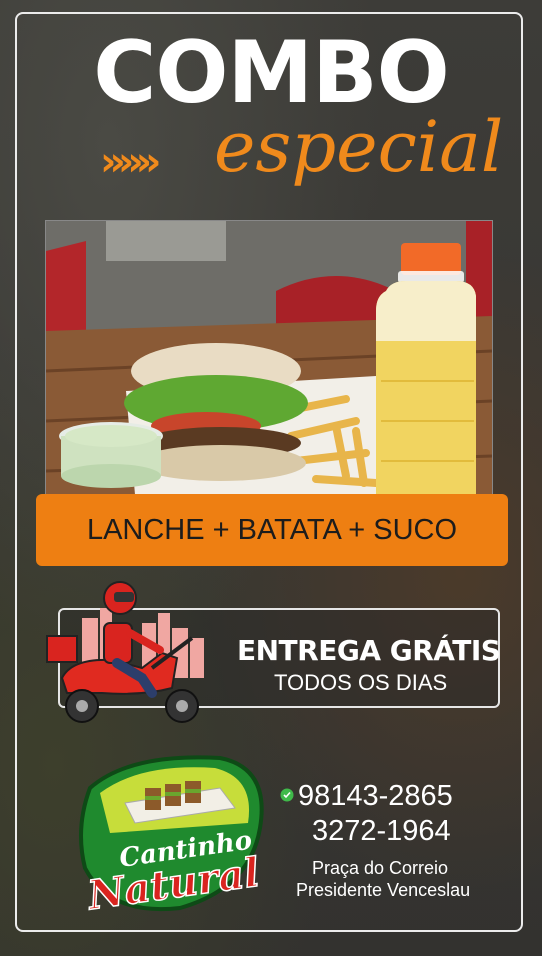 This screenshot has width=542, height=956. Describe the element at coordinates (125, 652) in the screenshot. I see `delivery-scooter-icon` at that location.